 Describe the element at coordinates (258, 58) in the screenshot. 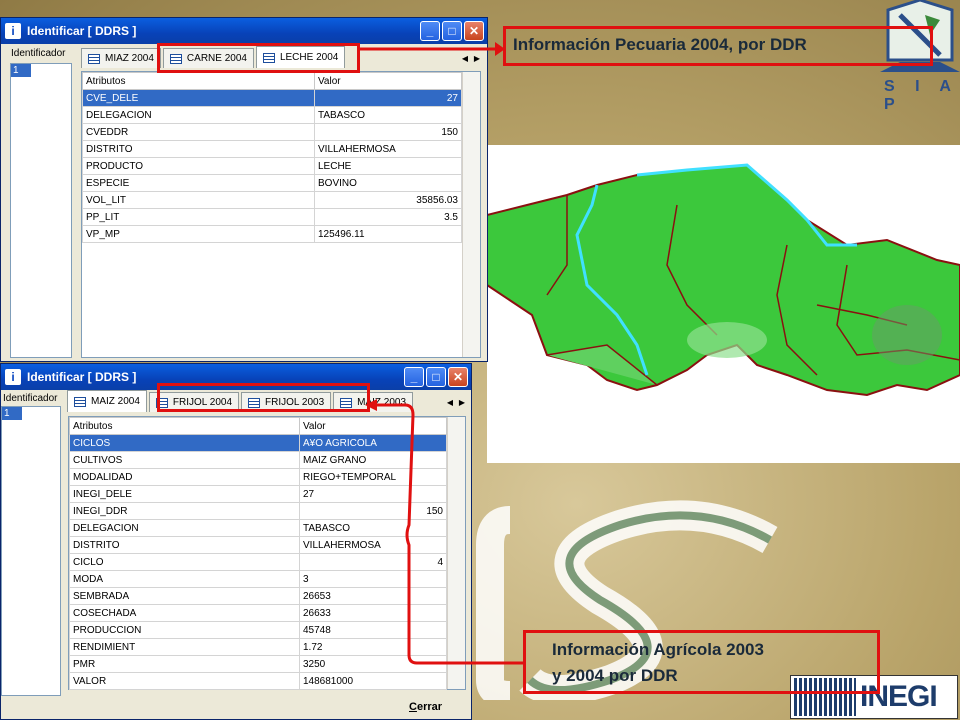

I see `tabs-highlight-top` at that location.